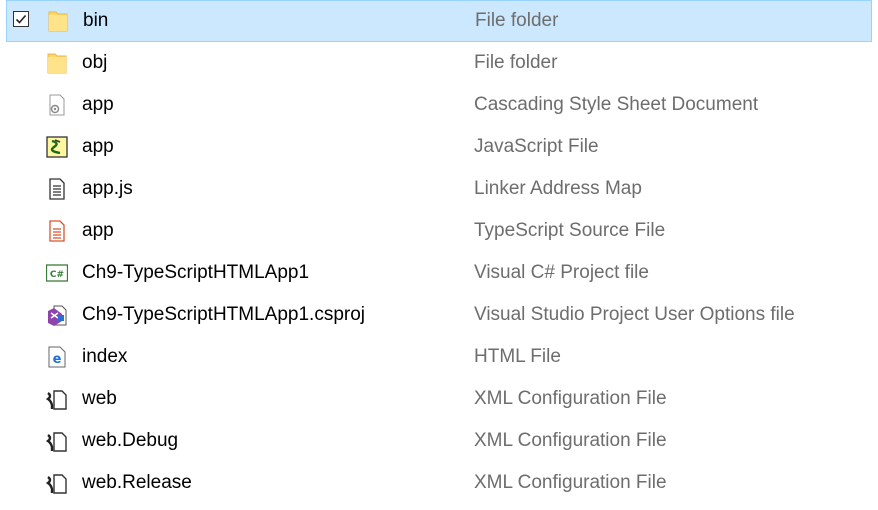 This screenshot has height=510, width=878. What do you see at coordinates (561, 272) in the screenshot?
I see `file-type: Visual C# Project file` at bounding box center [561, 272].